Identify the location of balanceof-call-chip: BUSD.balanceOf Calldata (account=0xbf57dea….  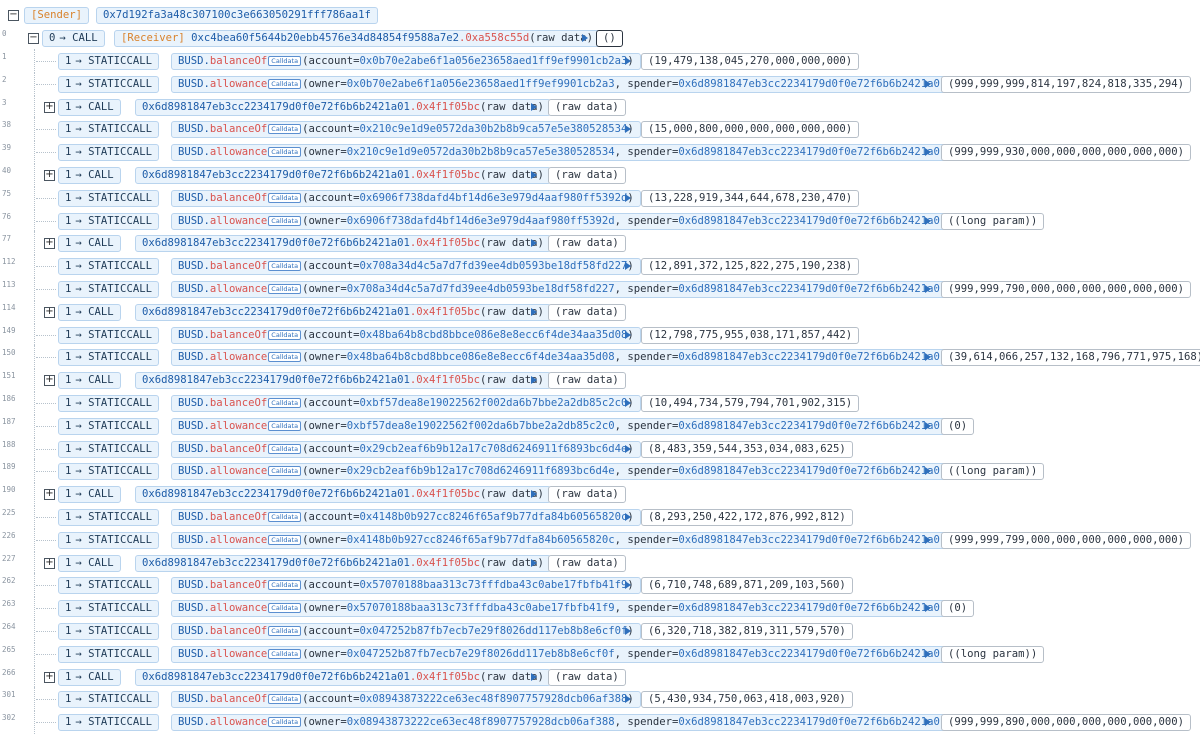
(406, 403).